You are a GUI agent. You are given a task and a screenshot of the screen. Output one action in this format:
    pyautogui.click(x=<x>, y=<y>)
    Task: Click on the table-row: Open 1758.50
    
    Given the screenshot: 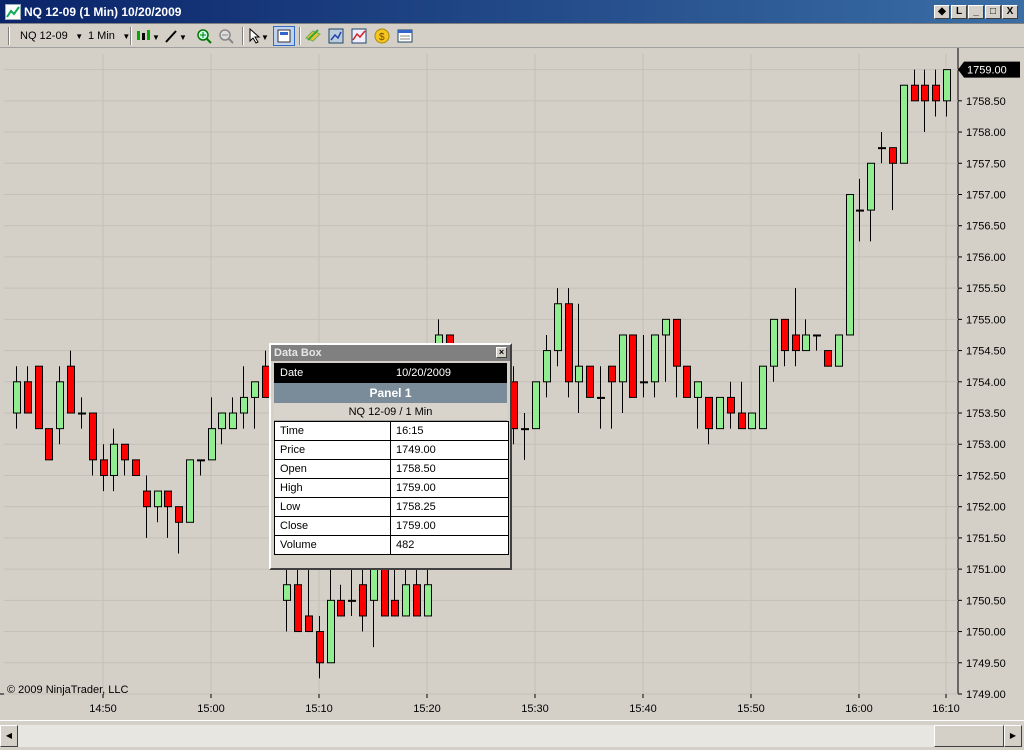 What is the action you would take?
    pyautogui.click(x=391, y=469)
    